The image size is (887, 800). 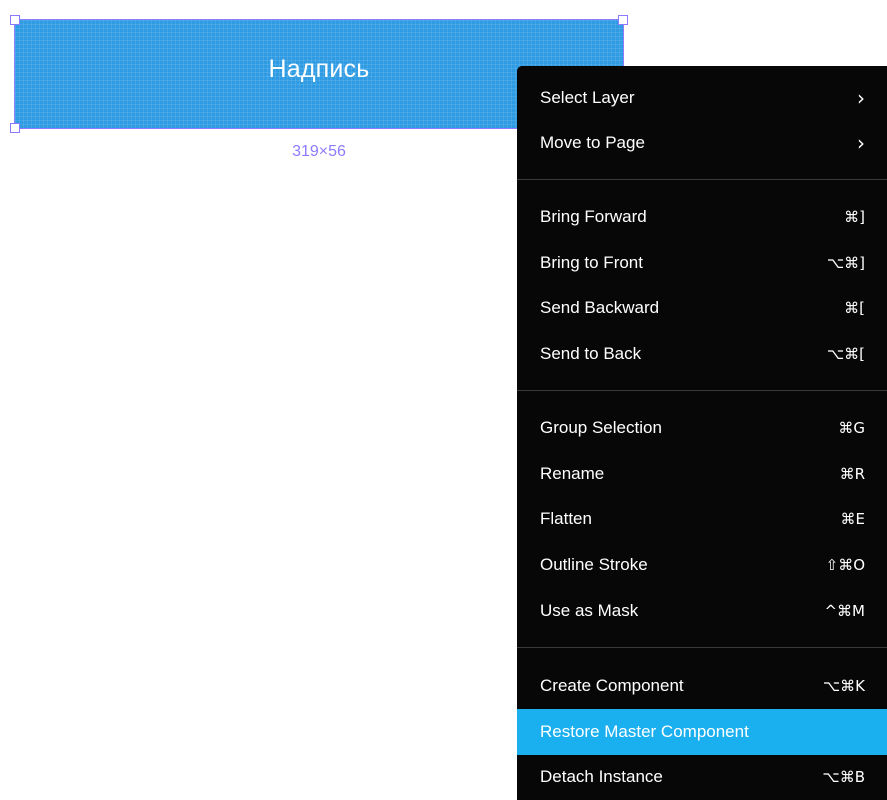 What do you see at coordinates (702, 263) in the screenshot?
I see `menu-item-bring-to-front: Bring to Front ⌥⌘]` at bounding box center [702, 263].